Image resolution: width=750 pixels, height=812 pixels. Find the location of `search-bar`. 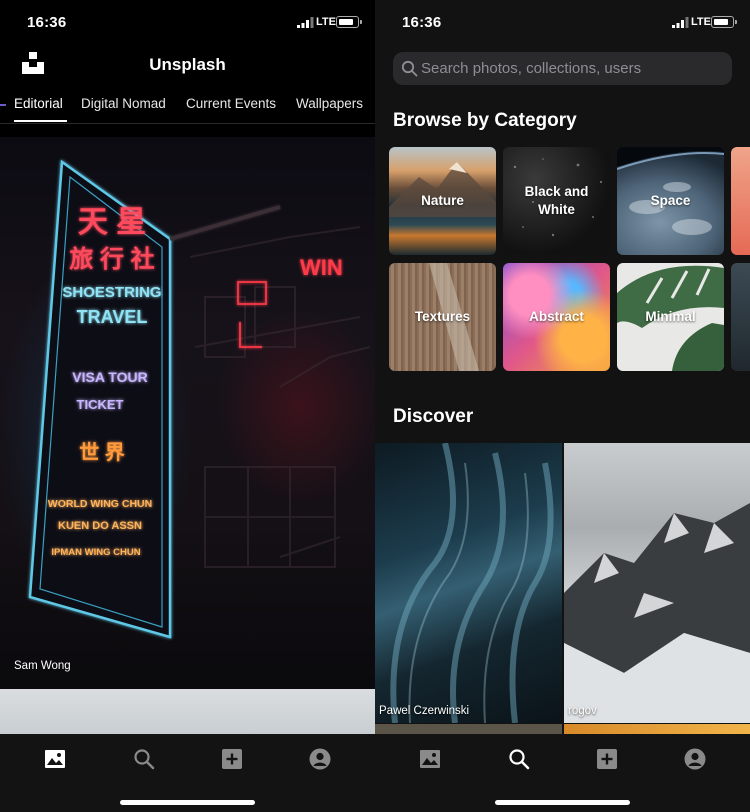

search-bar is located at coordinates (562, 68).